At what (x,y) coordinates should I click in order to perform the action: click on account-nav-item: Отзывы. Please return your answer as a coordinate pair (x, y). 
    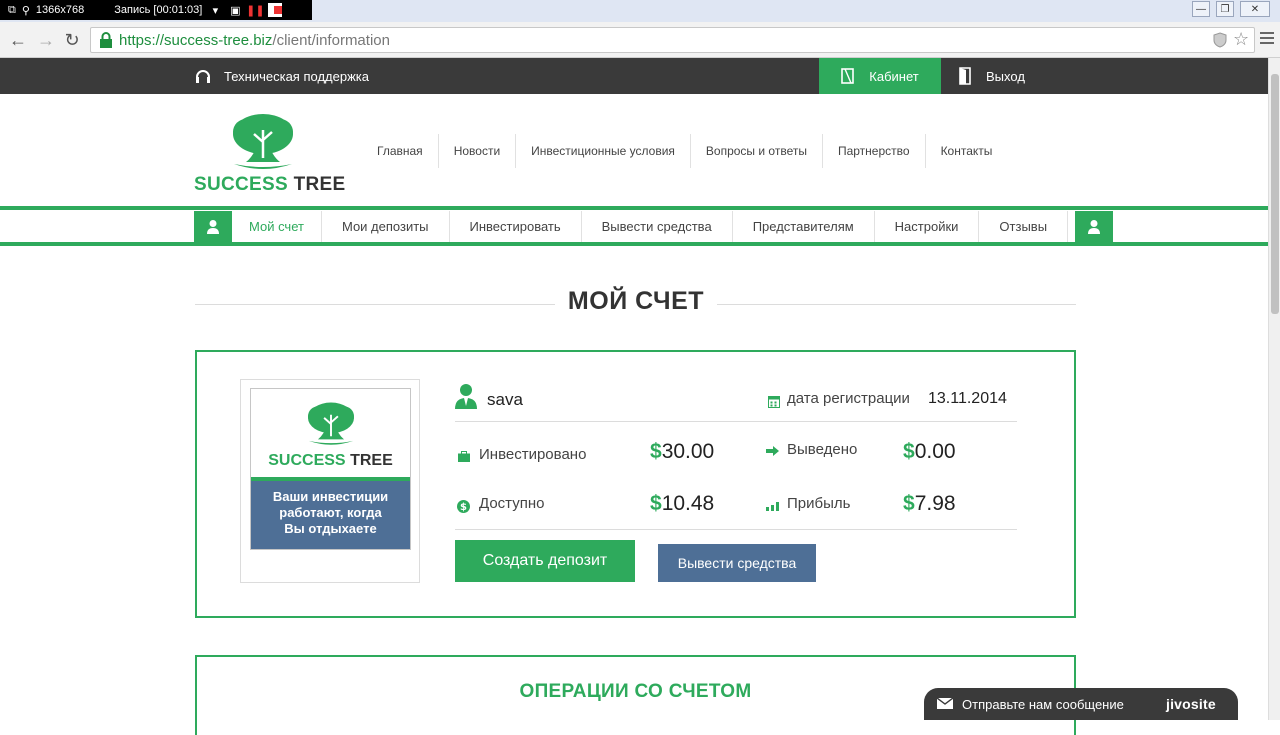
    Looking at the image, I should click on (1023, 226).